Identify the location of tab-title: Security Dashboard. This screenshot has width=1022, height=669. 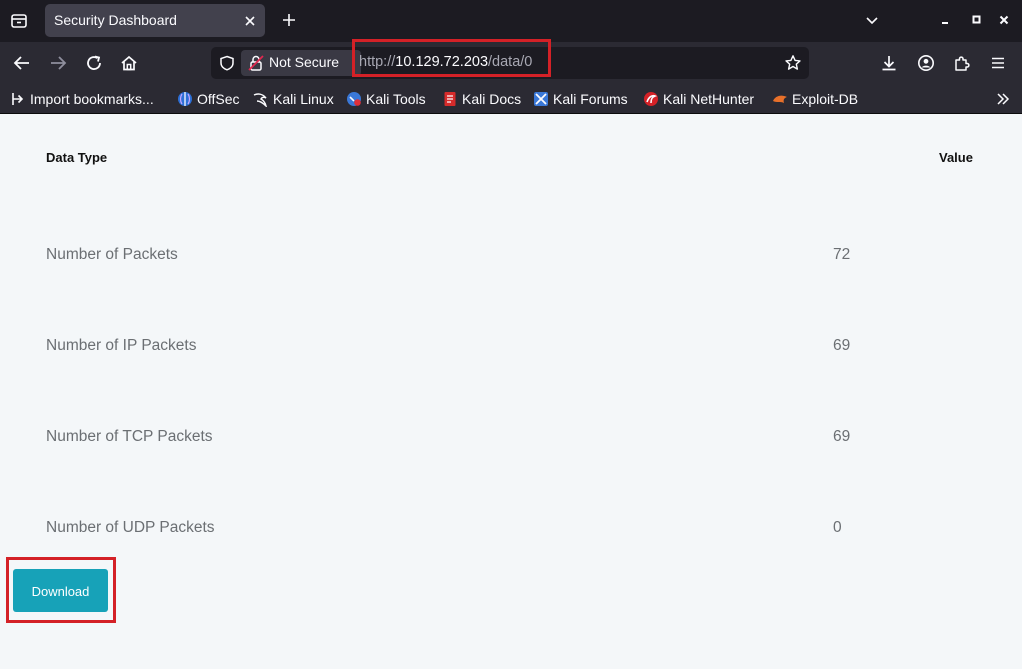
(115, 20).